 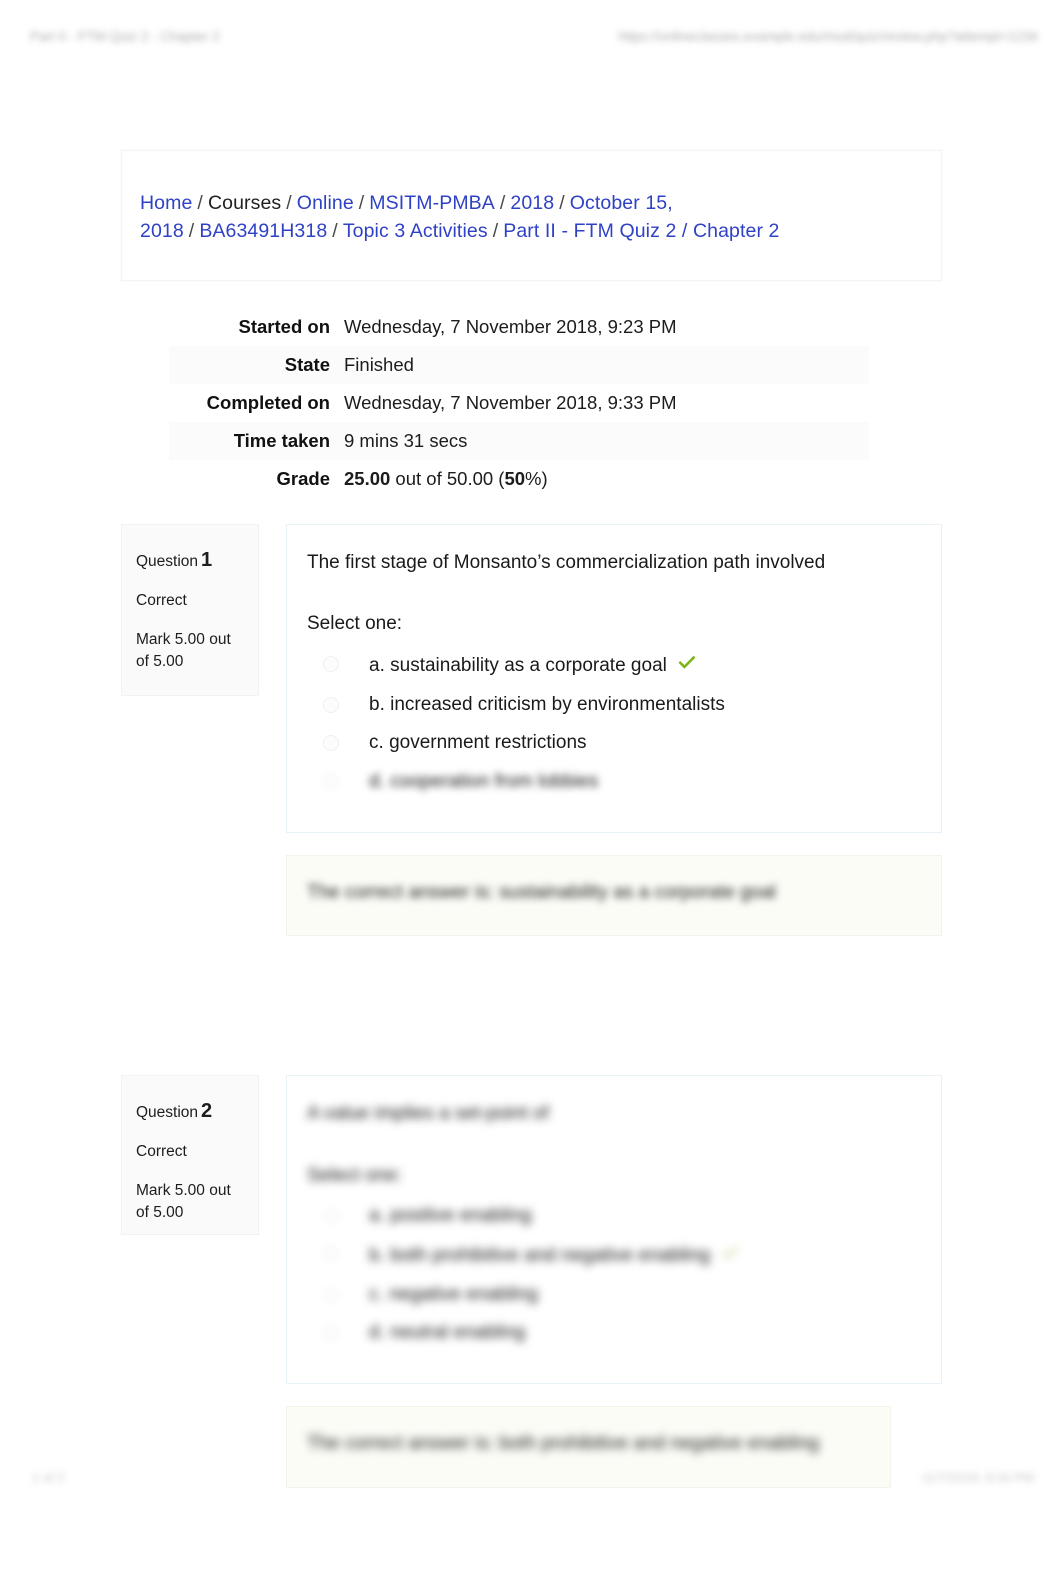 What do you see at coordinates (519, 364) in the screenshot?
I see `summary-row-state: State Finished` at bounding box center [519, 364].